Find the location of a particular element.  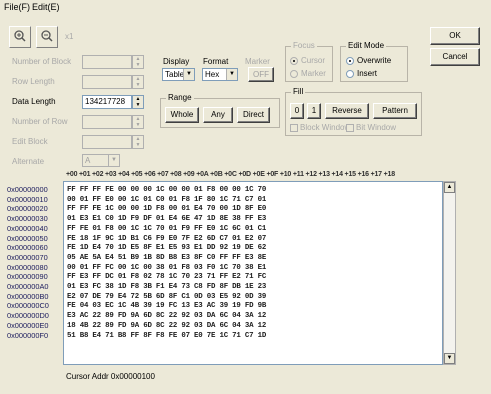

address-label: 0x00000000 is located at coordinates (27, 189).